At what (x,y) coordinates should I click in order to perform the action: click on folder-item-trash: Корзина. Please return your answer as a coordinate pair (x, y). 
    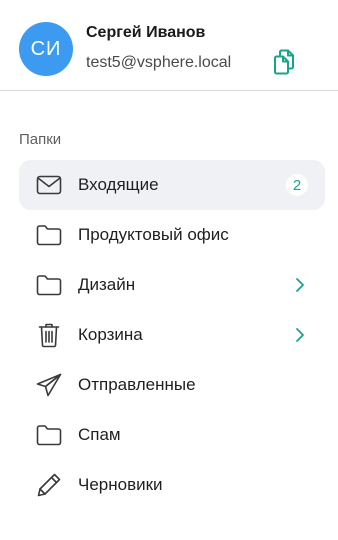
    Looking at the image, I should click on (172, 335).